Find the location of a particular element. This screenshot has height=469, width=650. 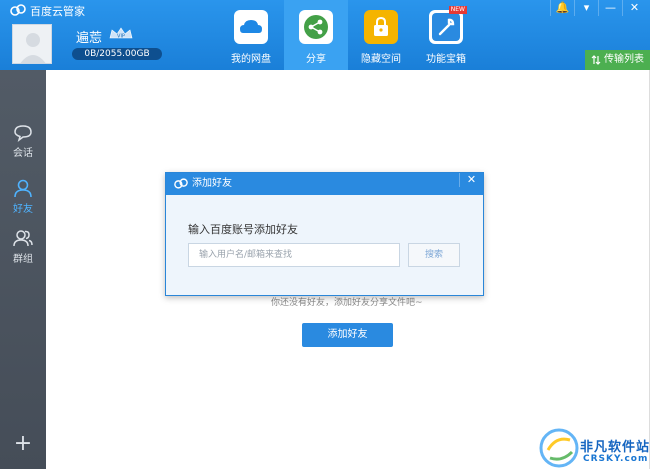

friend-search-input is located at coordinates (294, 255).